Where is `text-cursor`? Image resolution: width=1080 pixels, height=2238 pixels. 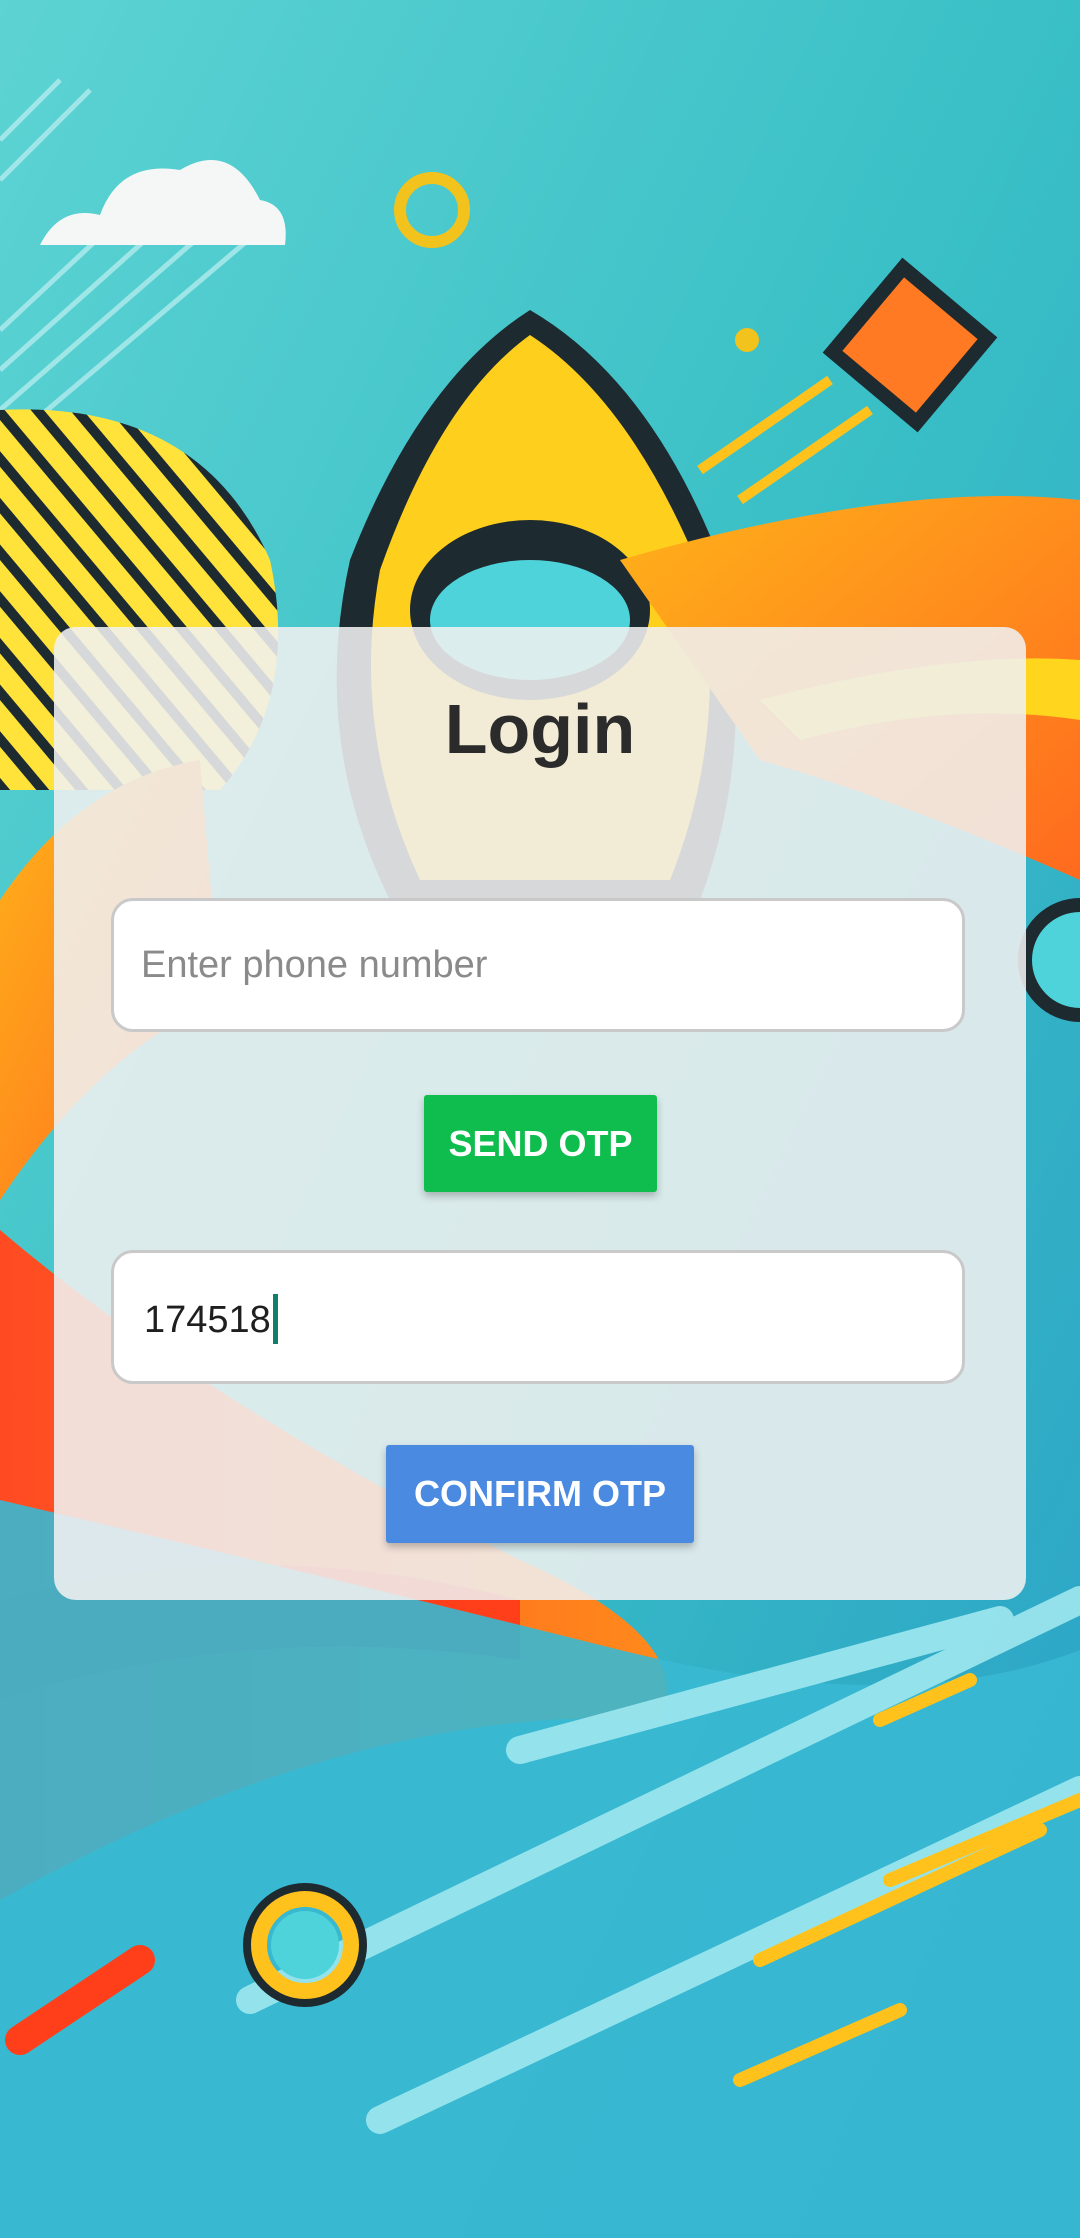 text-cursor is located at coordinates (275, 1318).